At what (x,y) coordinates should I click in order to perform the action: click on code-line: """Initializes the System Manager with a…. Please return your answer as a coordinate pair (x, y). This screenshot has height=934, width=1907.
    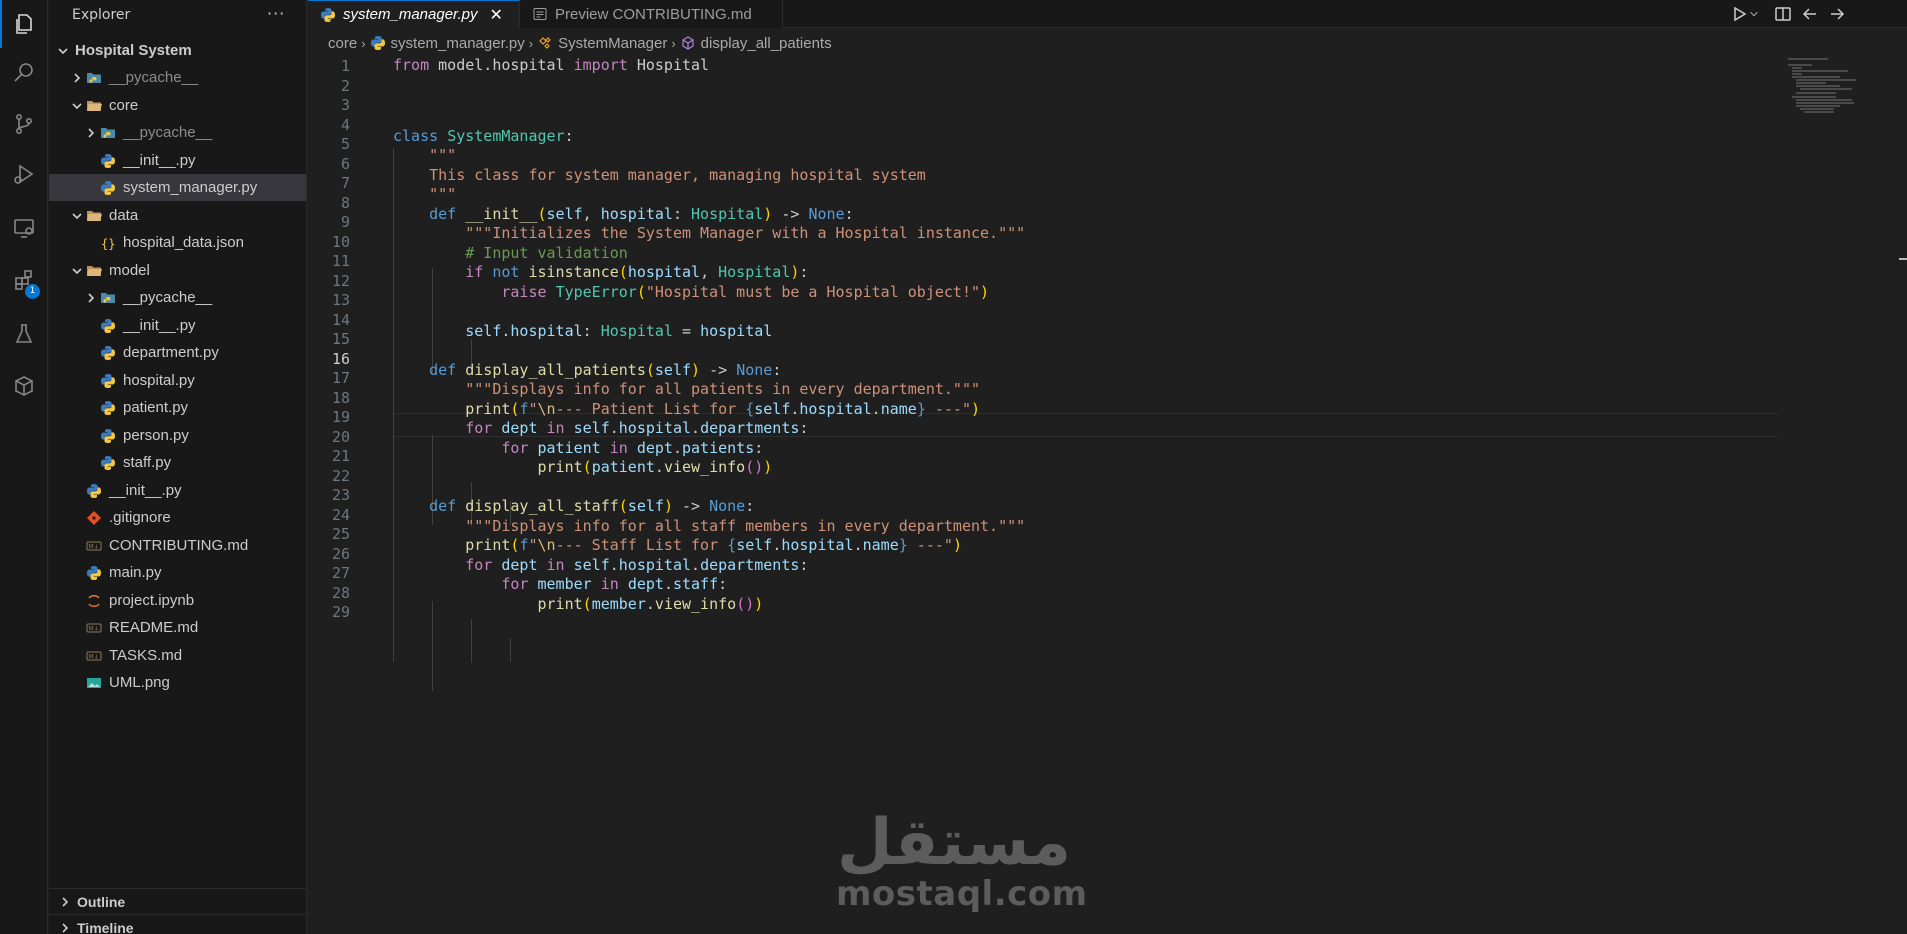
    Looking at the image, I should click on (745, 233).